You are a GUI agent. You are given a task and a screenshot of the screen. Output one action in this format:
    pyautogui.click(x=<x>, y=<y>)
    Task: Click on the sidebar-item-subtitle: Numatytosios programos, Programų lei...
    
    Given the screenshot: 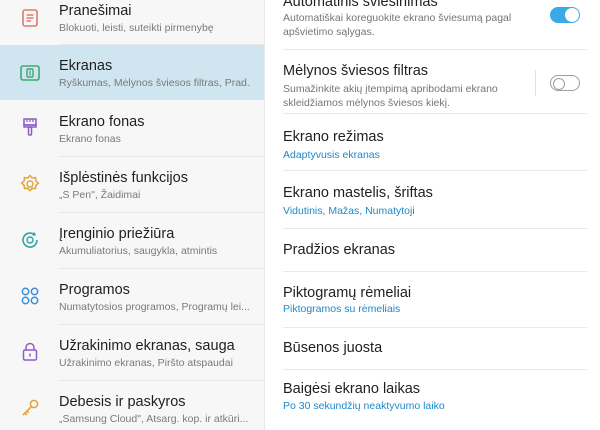 What is the action you would take?
    pyautogui.click(x=154, y=307)
    